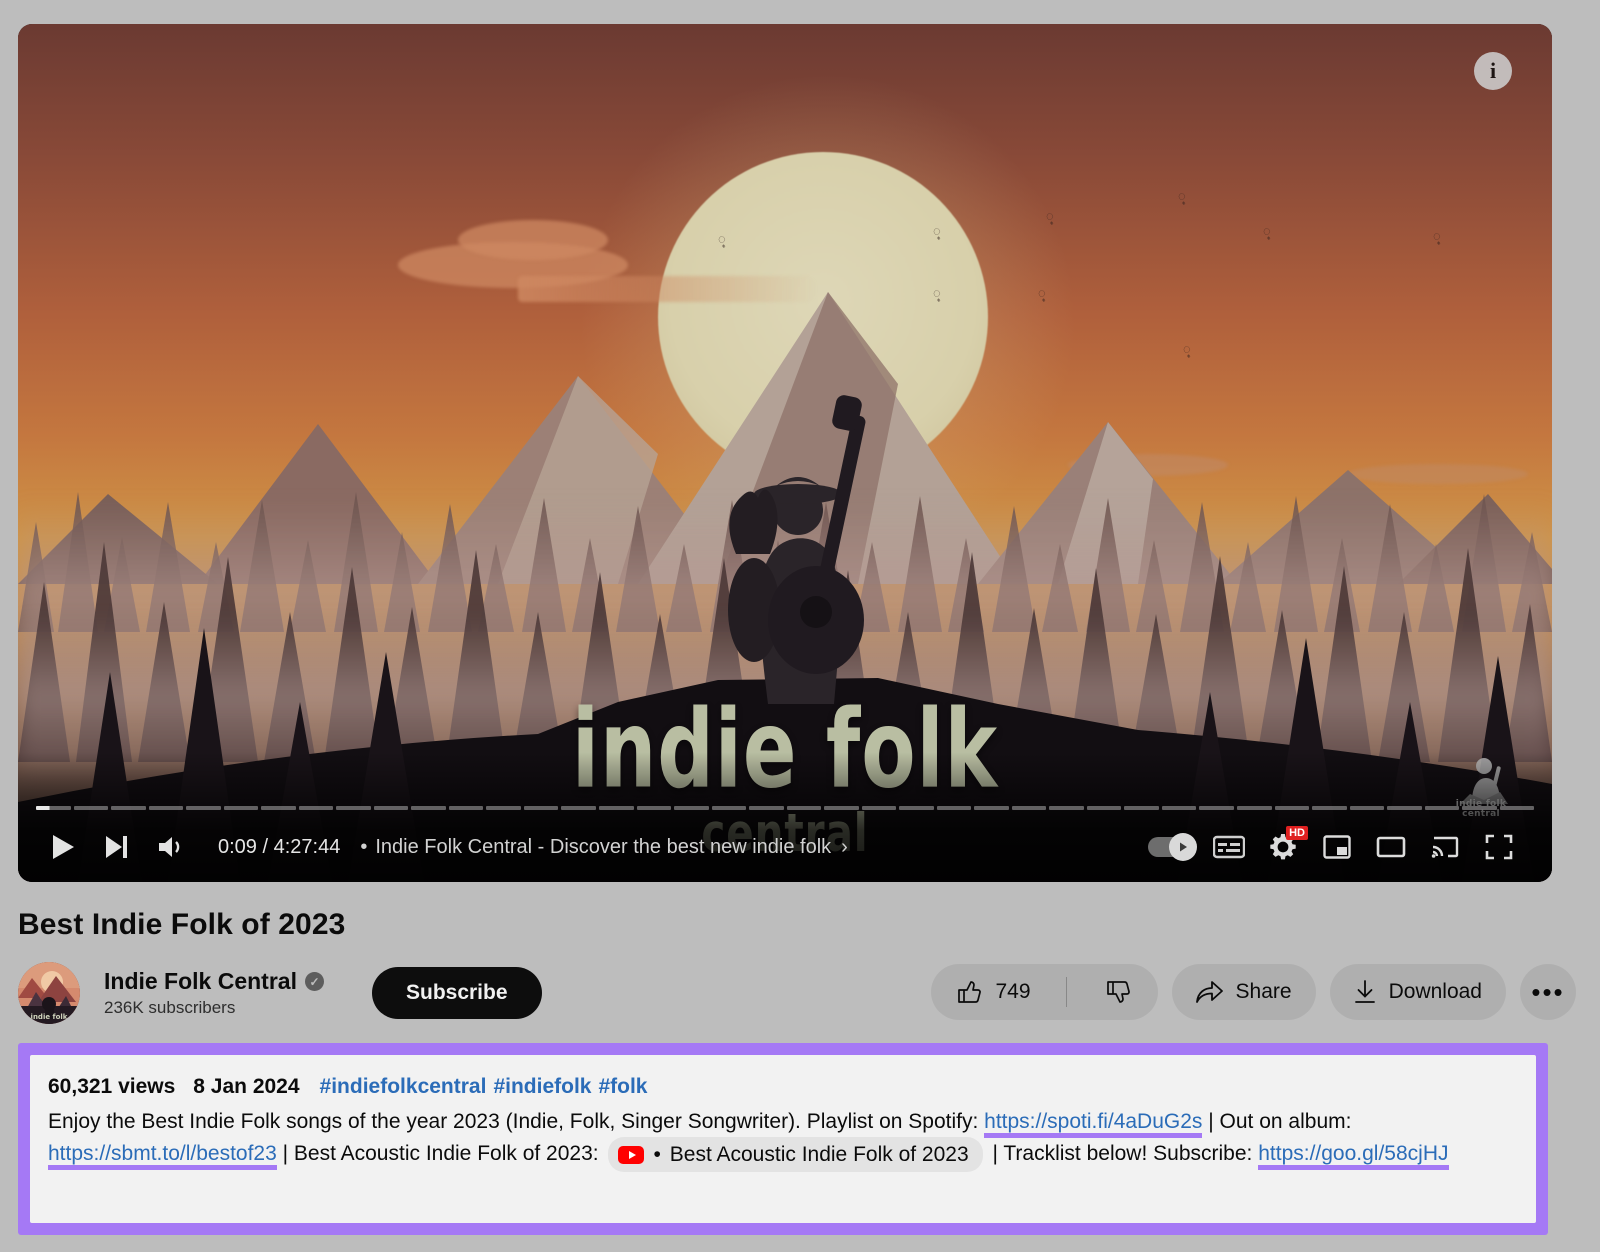 The height and width of the screenshot is (1252, 1600). What do you see at coordinates (162, 1156) in the screenshot?
I see `album-link: https://sbmt.to/l/bestof23` at bounding box center [162, 1156].